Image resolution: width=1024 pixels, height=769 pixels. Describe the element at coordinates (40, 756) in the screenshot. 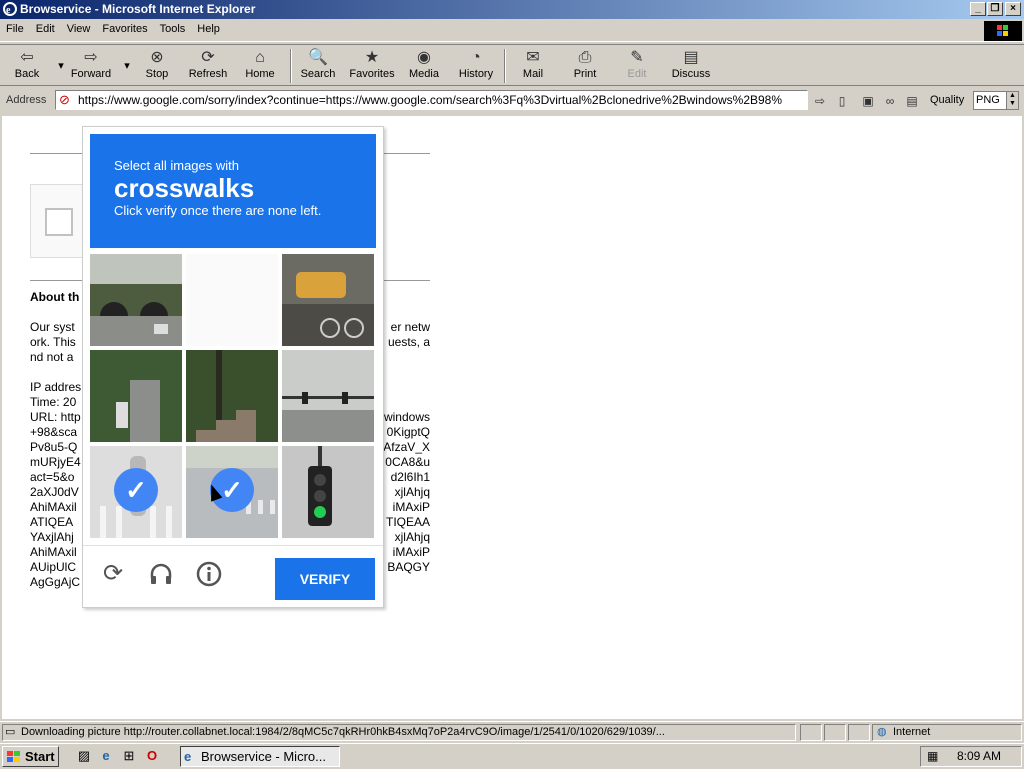

I see `start-label: Start` at that location.